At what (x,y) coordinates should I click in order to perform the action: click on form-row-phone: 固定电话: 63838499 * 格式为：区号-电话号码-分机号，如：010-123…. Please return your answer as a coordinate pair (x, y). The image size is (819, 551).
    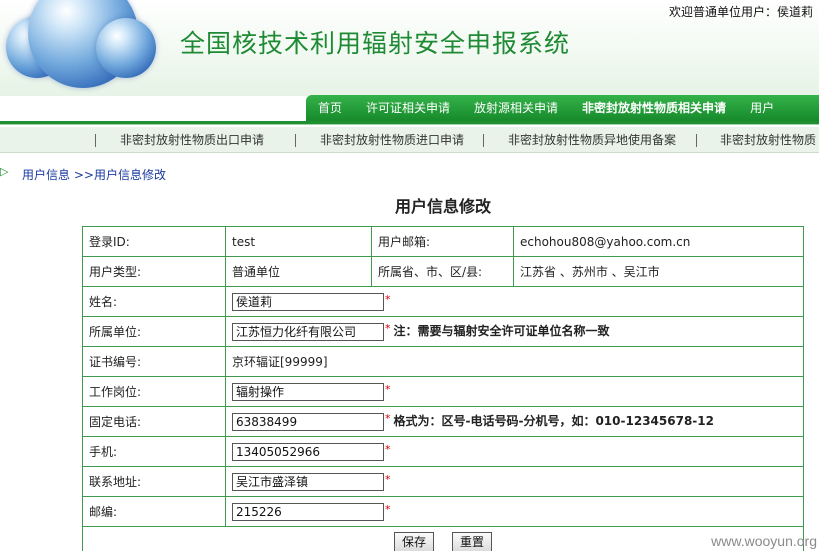
    Looking at the image, I should click on (443, 421).